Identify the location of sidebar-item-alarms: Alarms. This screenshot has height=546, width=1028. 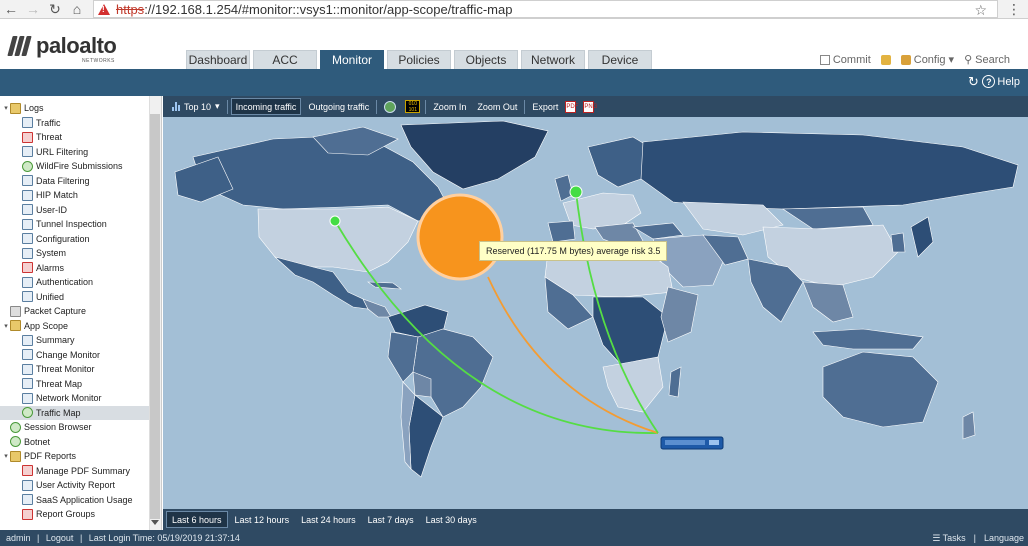
(75, 268).